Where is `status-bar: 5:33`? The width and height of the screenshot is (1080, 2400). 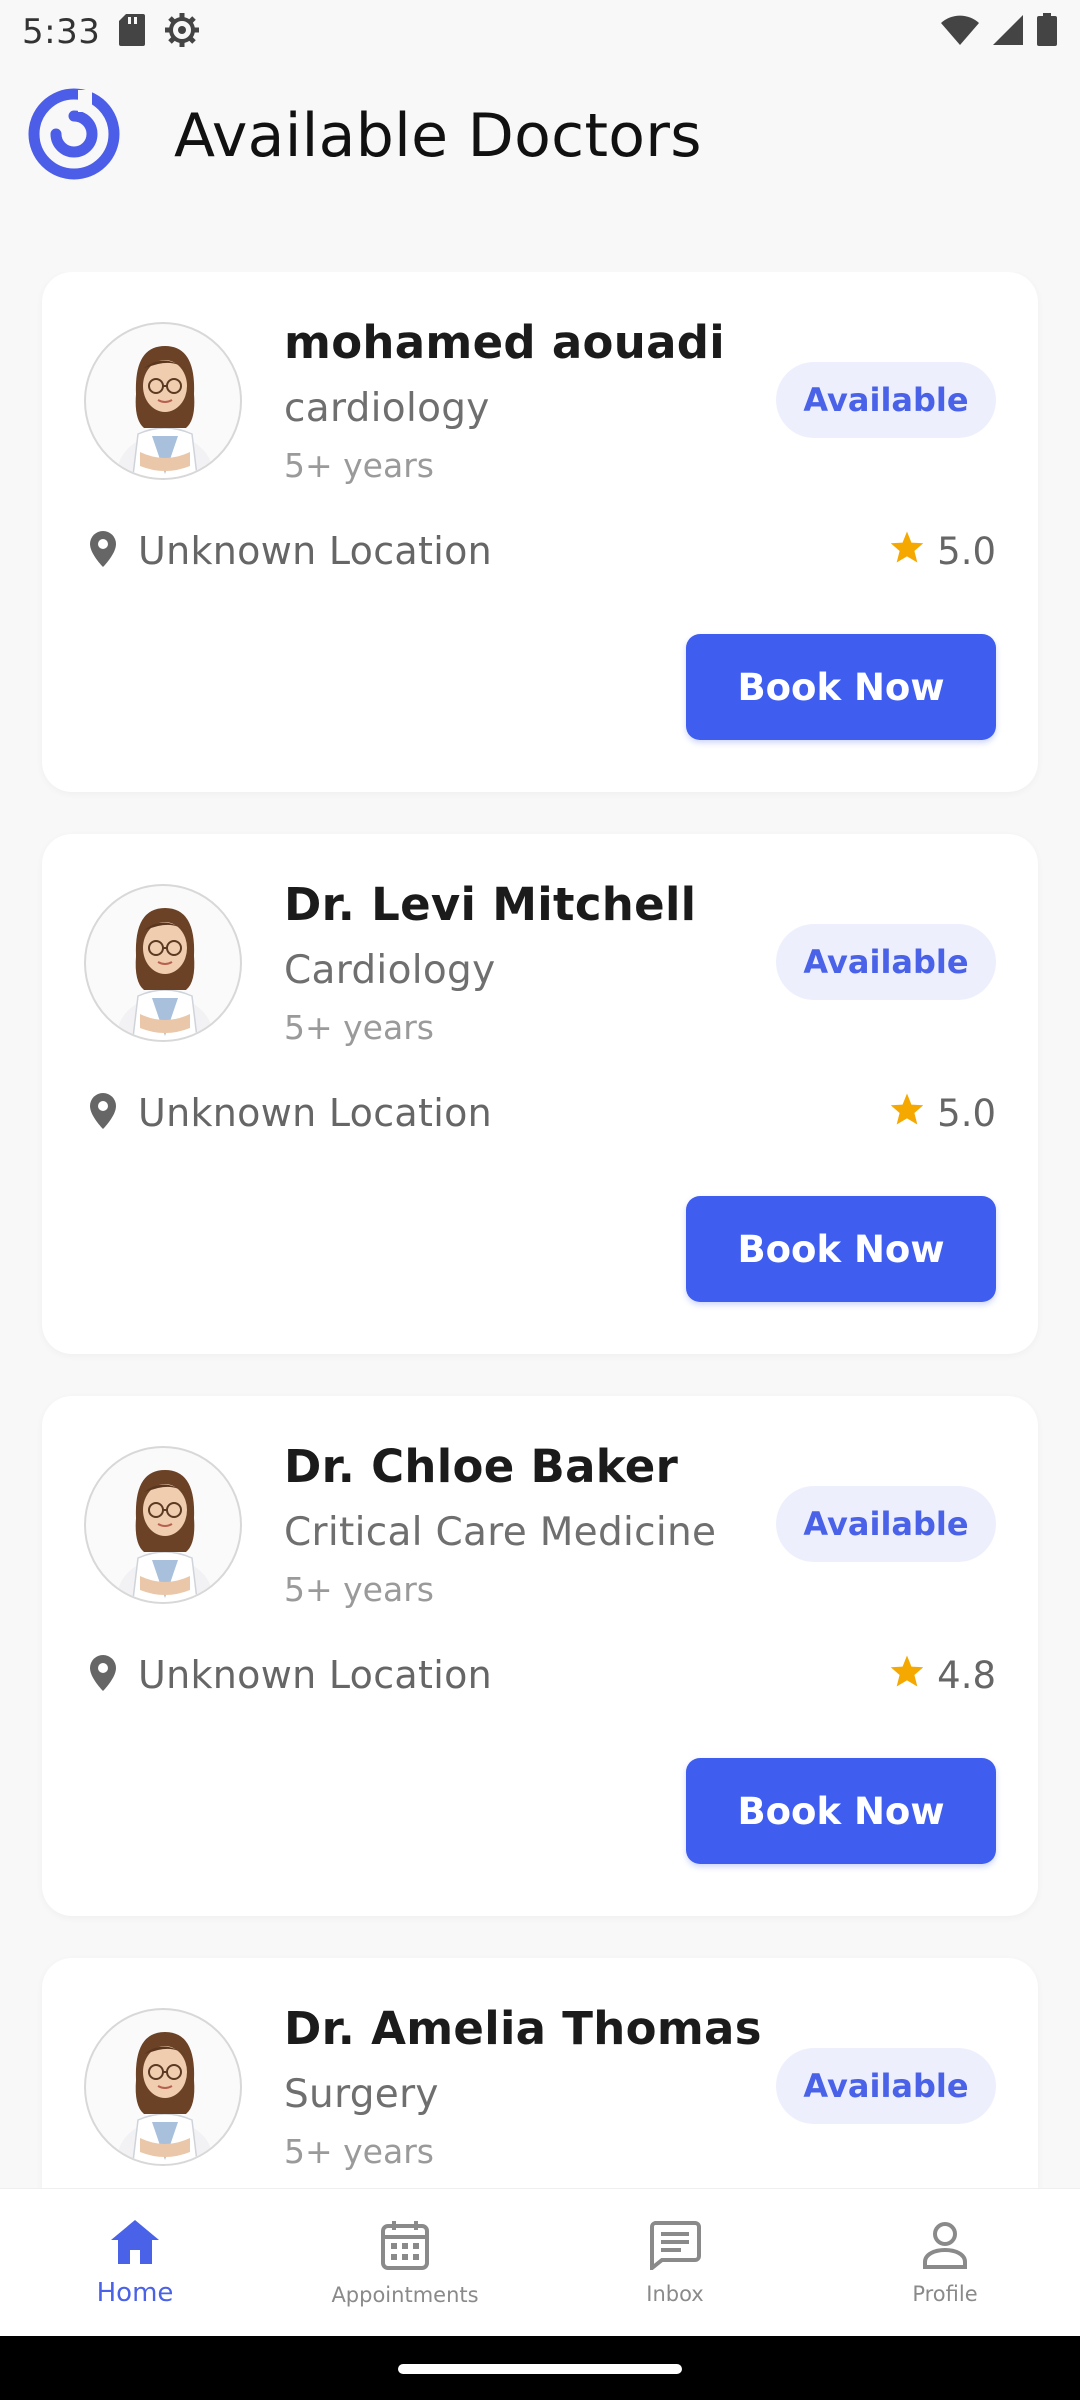
status-bar: 5:33 is located at coordinates (540, 32).